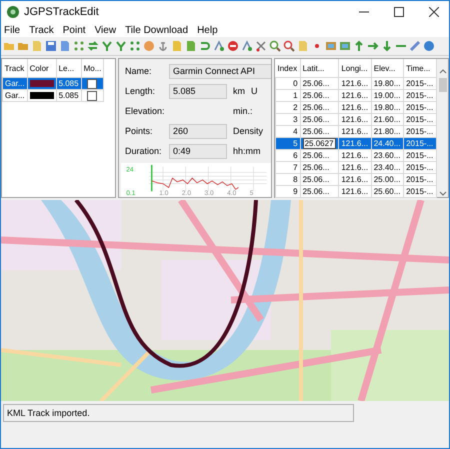 This screenshot has height=449, width=450. Describe the element at coordinates (41, 30) in the screenshot. I see `menu-item: Track` at that location.